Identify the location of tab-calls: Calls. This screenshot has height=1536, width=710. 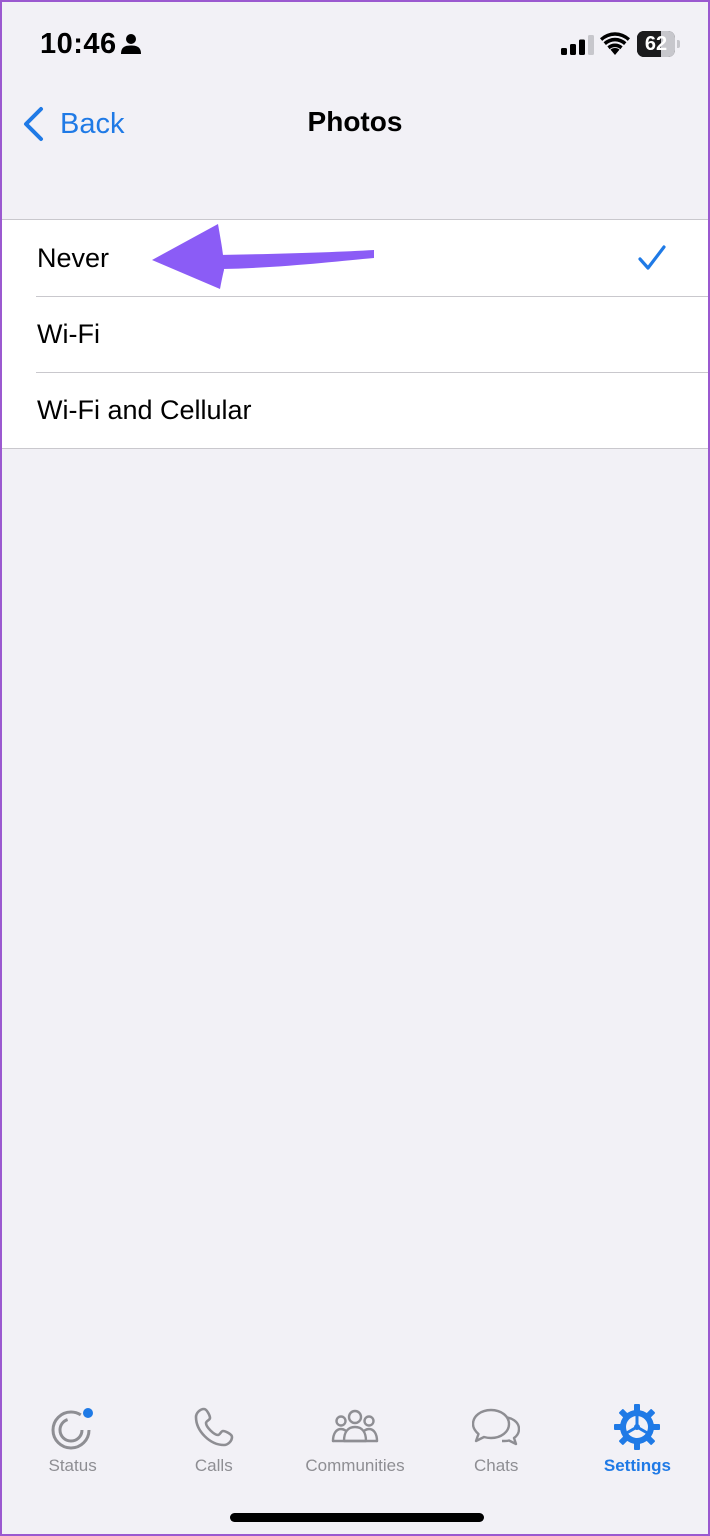
(213, 1437).